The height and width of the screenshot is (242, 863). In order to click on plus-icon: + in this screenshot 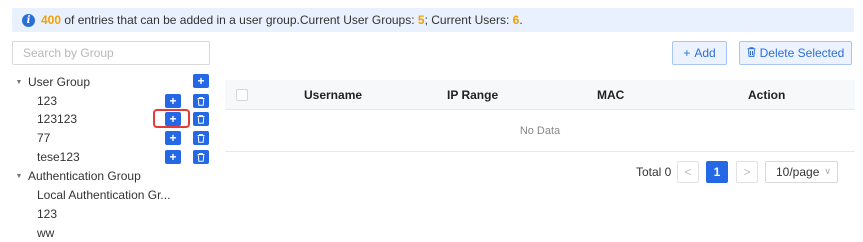, I will do `click(687, 53)`.